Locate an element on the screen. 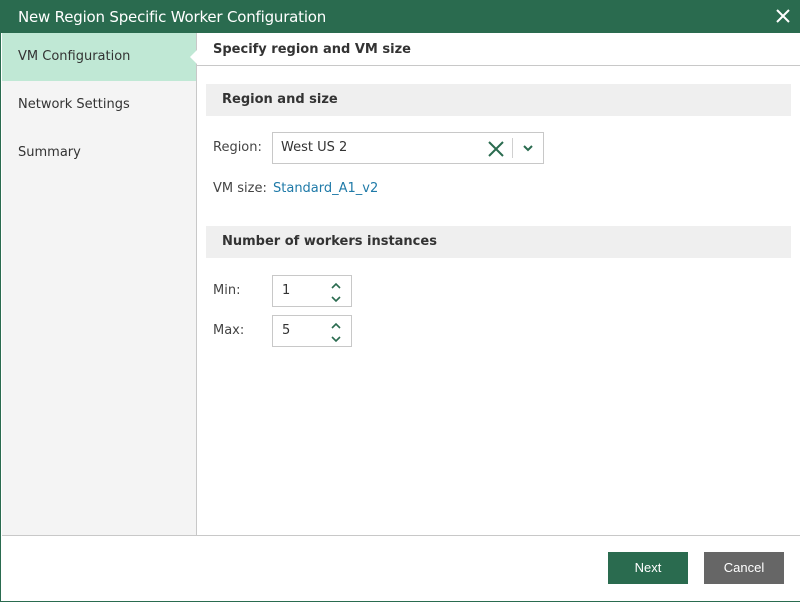  region-value: West US 2 is located at coordinates (314, 147).